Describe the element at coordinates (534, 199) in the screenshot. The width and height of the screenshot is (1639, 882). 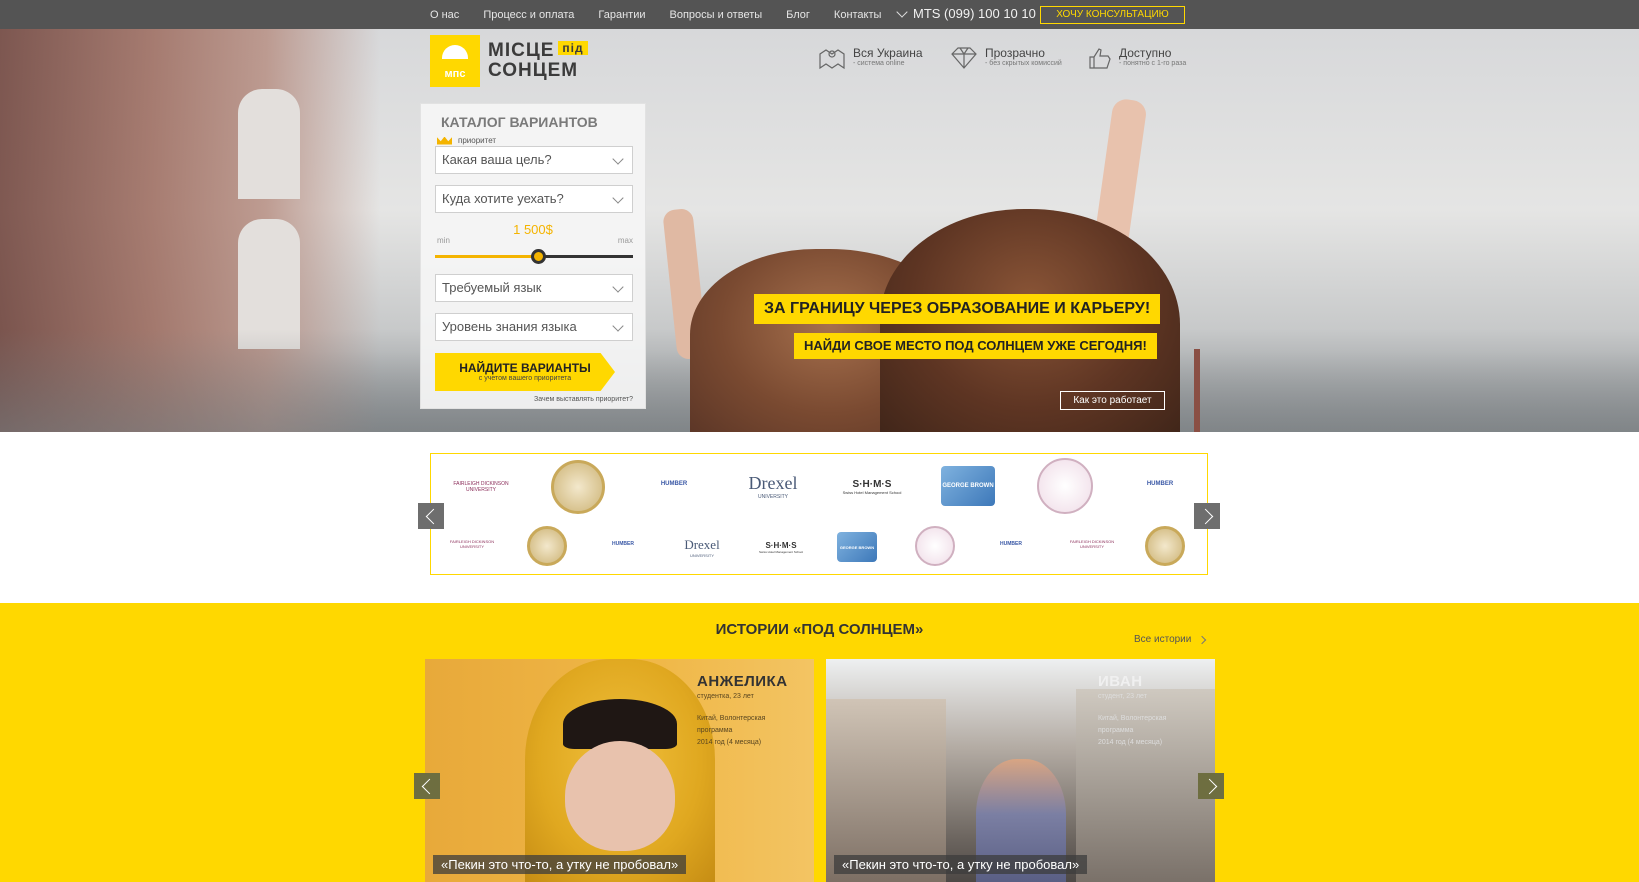
I see `destination-select: Куда хотите уехать?` at that location.